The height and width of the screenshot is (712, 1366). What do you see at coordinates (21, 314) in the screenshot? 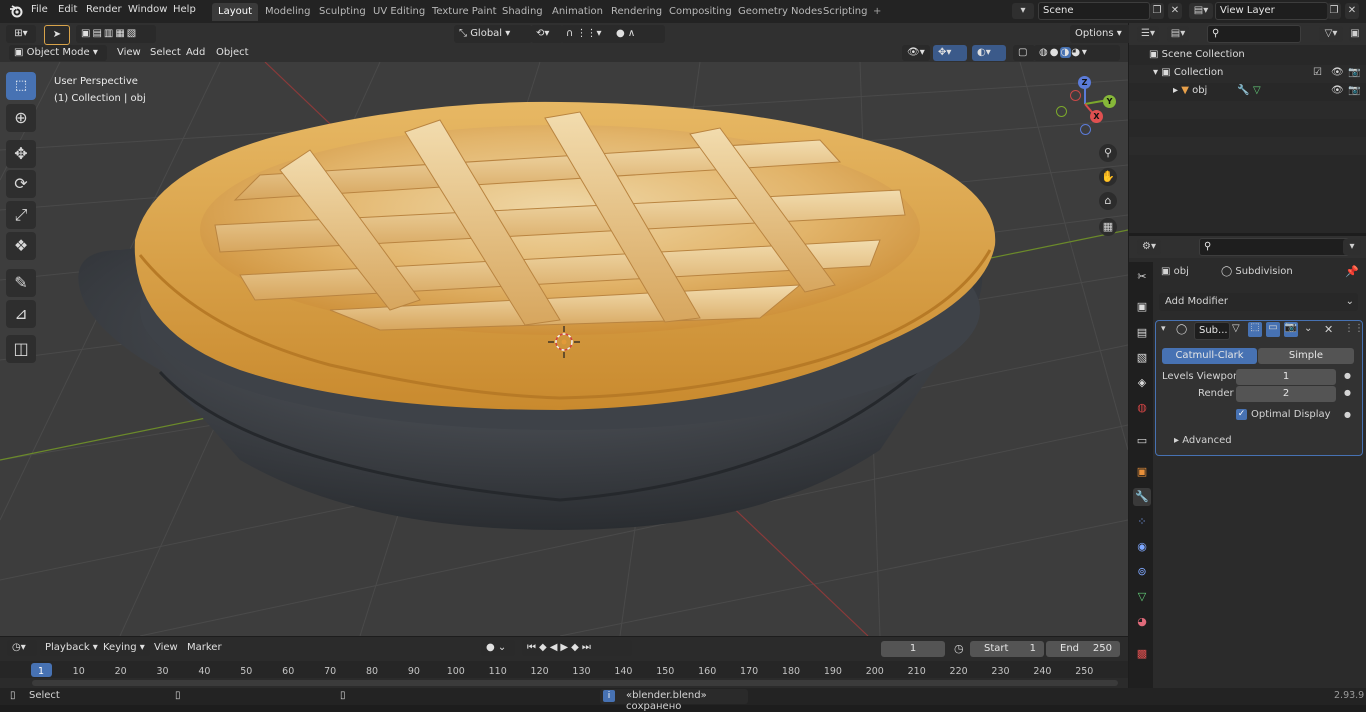
I see `measure-tool-icon: ⊿` at bounding box center [21, 314].